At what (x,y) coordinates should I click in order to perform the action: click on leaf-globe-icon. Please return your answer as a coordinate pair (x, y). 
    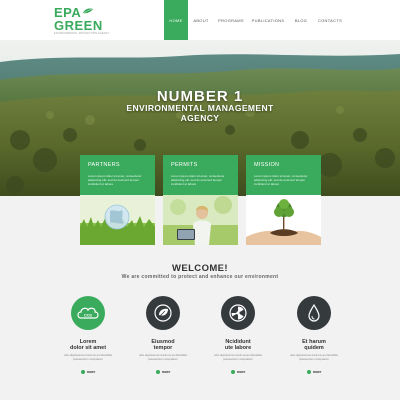
    Looking at the image, I should click on (163, 313).